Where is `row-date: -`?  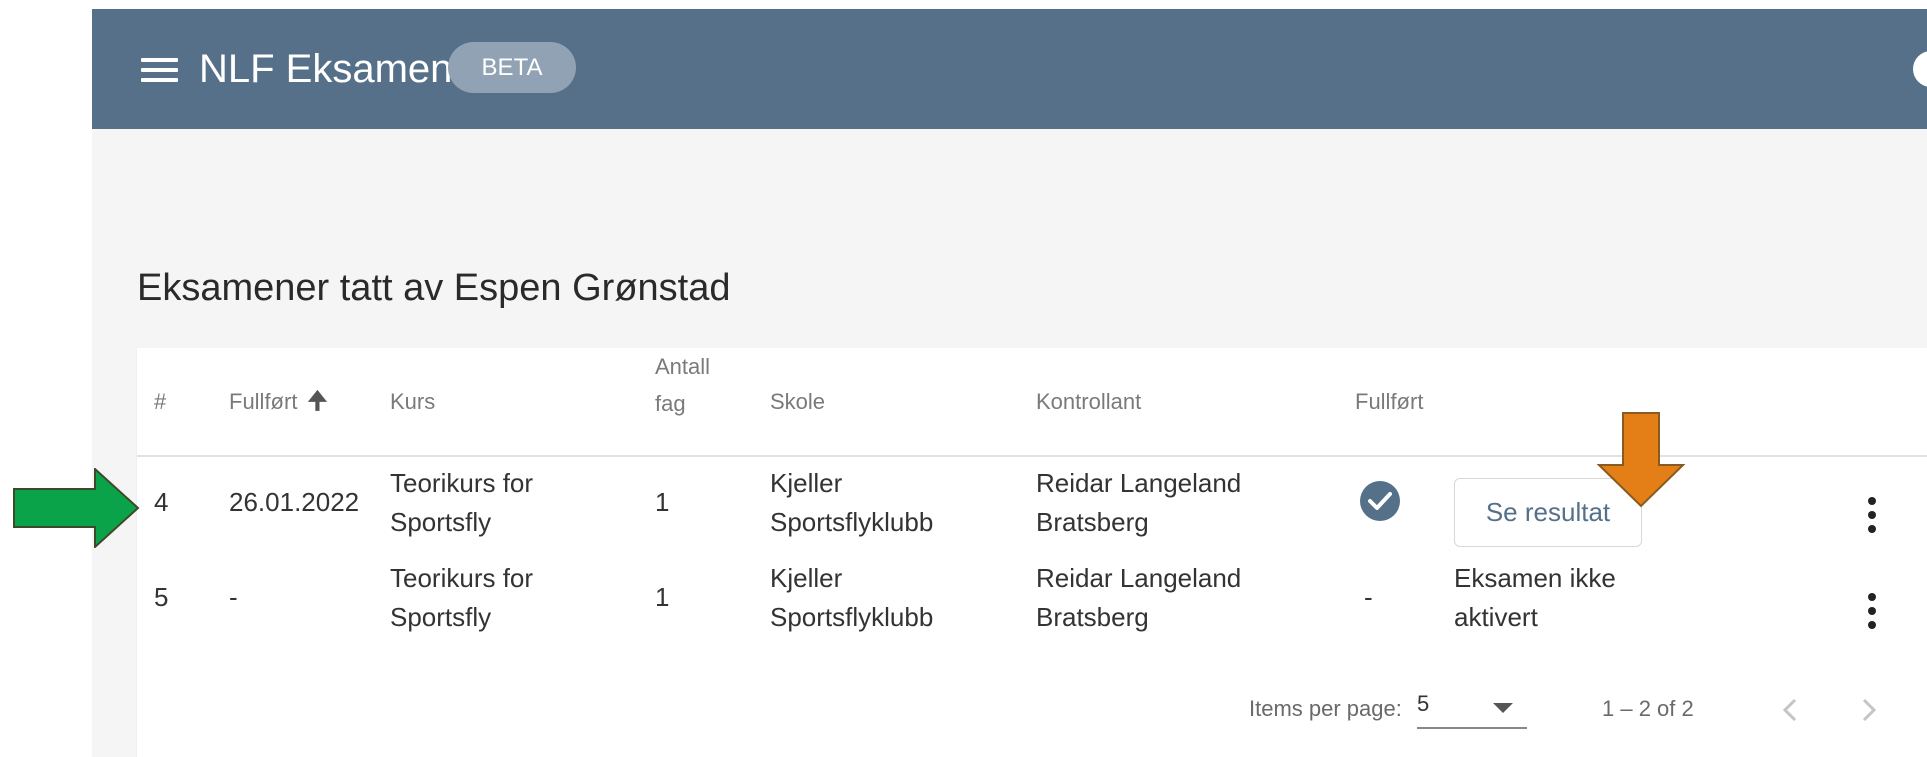 row-date: - is located at coordinates (233, 597).